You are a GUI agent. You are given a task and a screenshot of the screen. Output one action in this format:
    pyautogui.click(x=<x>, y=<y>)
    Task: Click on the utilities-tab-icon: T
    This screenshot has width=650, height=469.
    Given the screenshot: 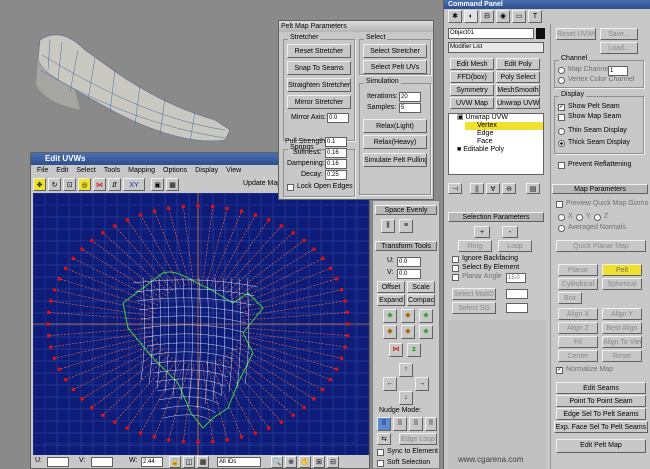 What is the action you would take?
    pyautogui.click(x=535, y=16)
    